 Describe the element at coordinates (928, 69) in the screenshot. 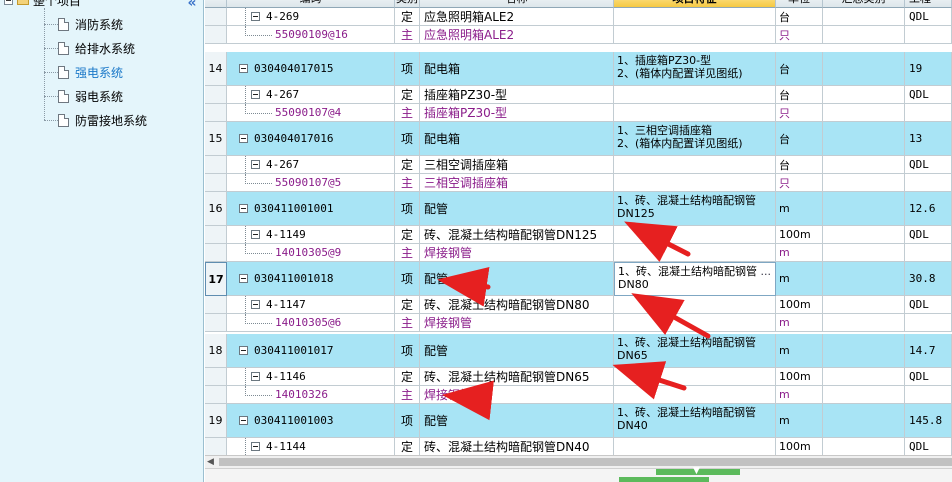

I see `qty-cell: 19` at that location.